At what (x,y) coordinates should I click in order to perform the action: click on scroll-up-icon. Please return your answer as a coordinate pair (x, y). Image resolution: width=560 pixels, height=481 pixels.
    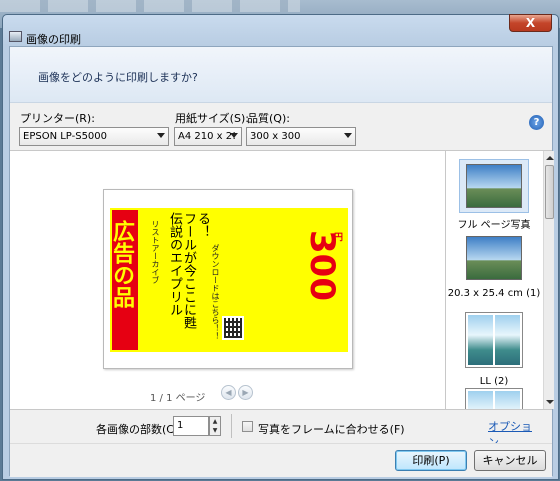
    Looking at the image, I should click on (550, 158).